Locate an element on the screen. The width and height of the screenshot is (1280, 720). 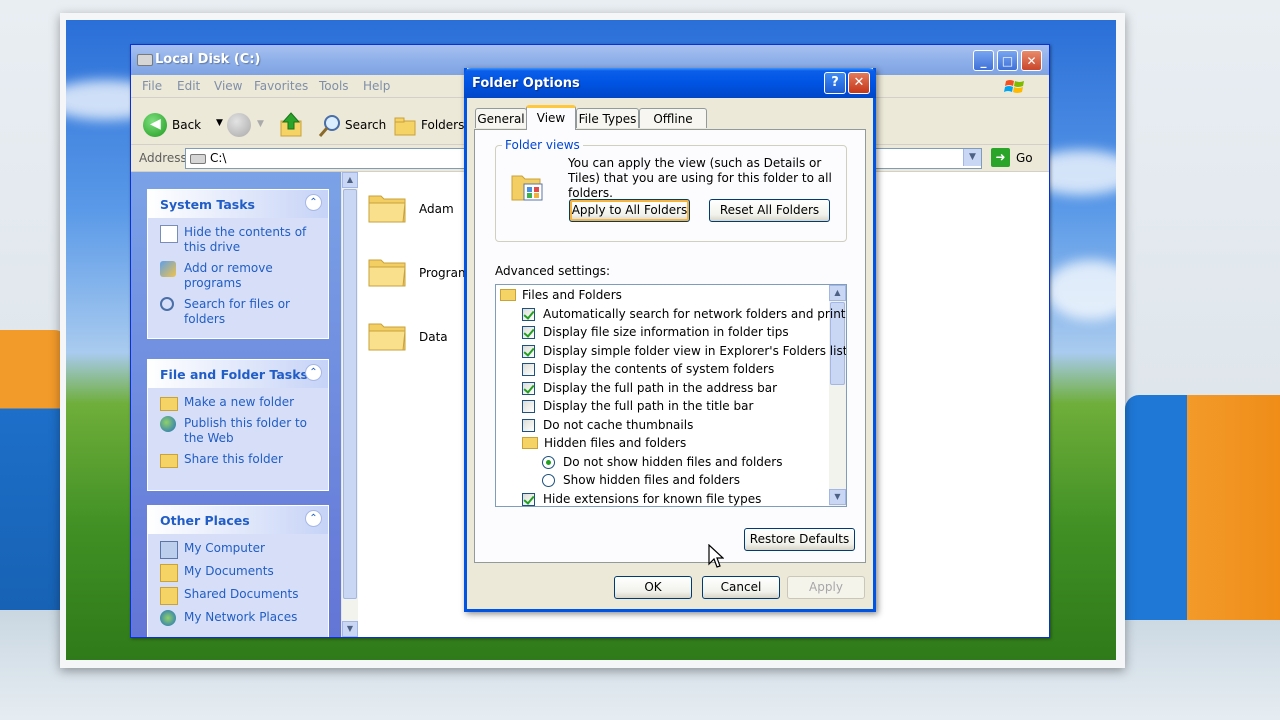
close-button: ✕ is located at coordinates (1031, 60).